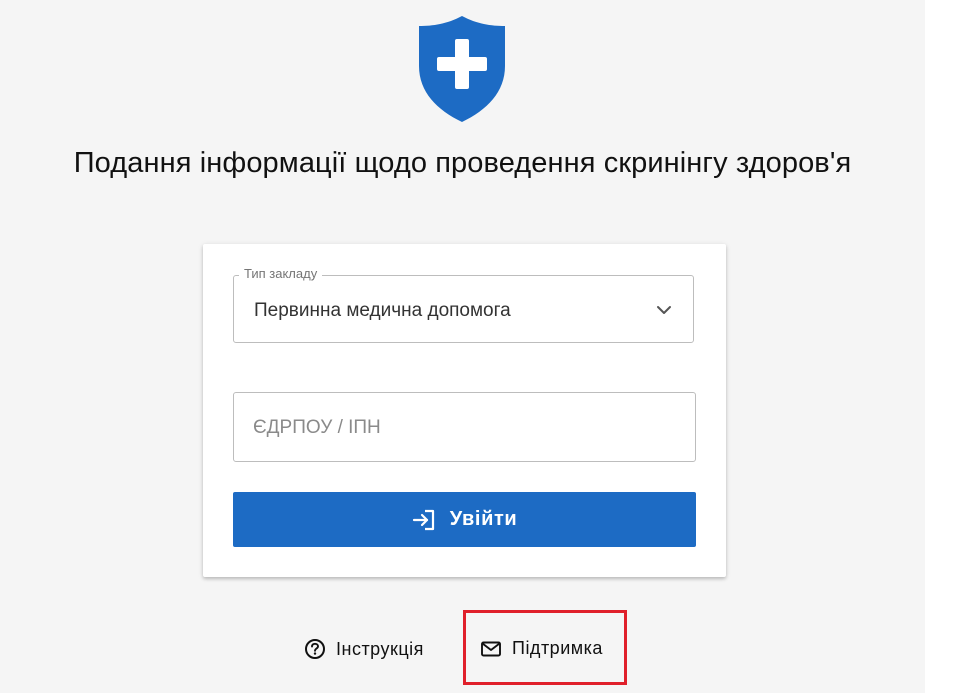 This screenshot has height=693, width=954. I want to click on support-highlight-box, so click(545, 647).